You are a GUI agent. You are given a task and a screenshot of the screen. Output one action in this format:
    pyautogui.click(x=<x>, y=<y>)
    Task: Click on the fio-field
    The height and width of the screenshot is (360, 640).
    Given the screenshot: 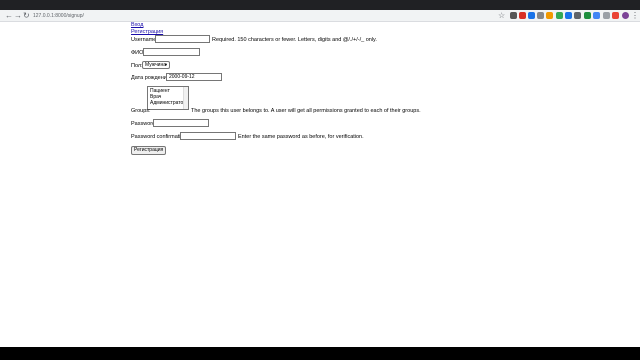 What is the action you would take?
    pyautogui.click(x=171, y=52)
    